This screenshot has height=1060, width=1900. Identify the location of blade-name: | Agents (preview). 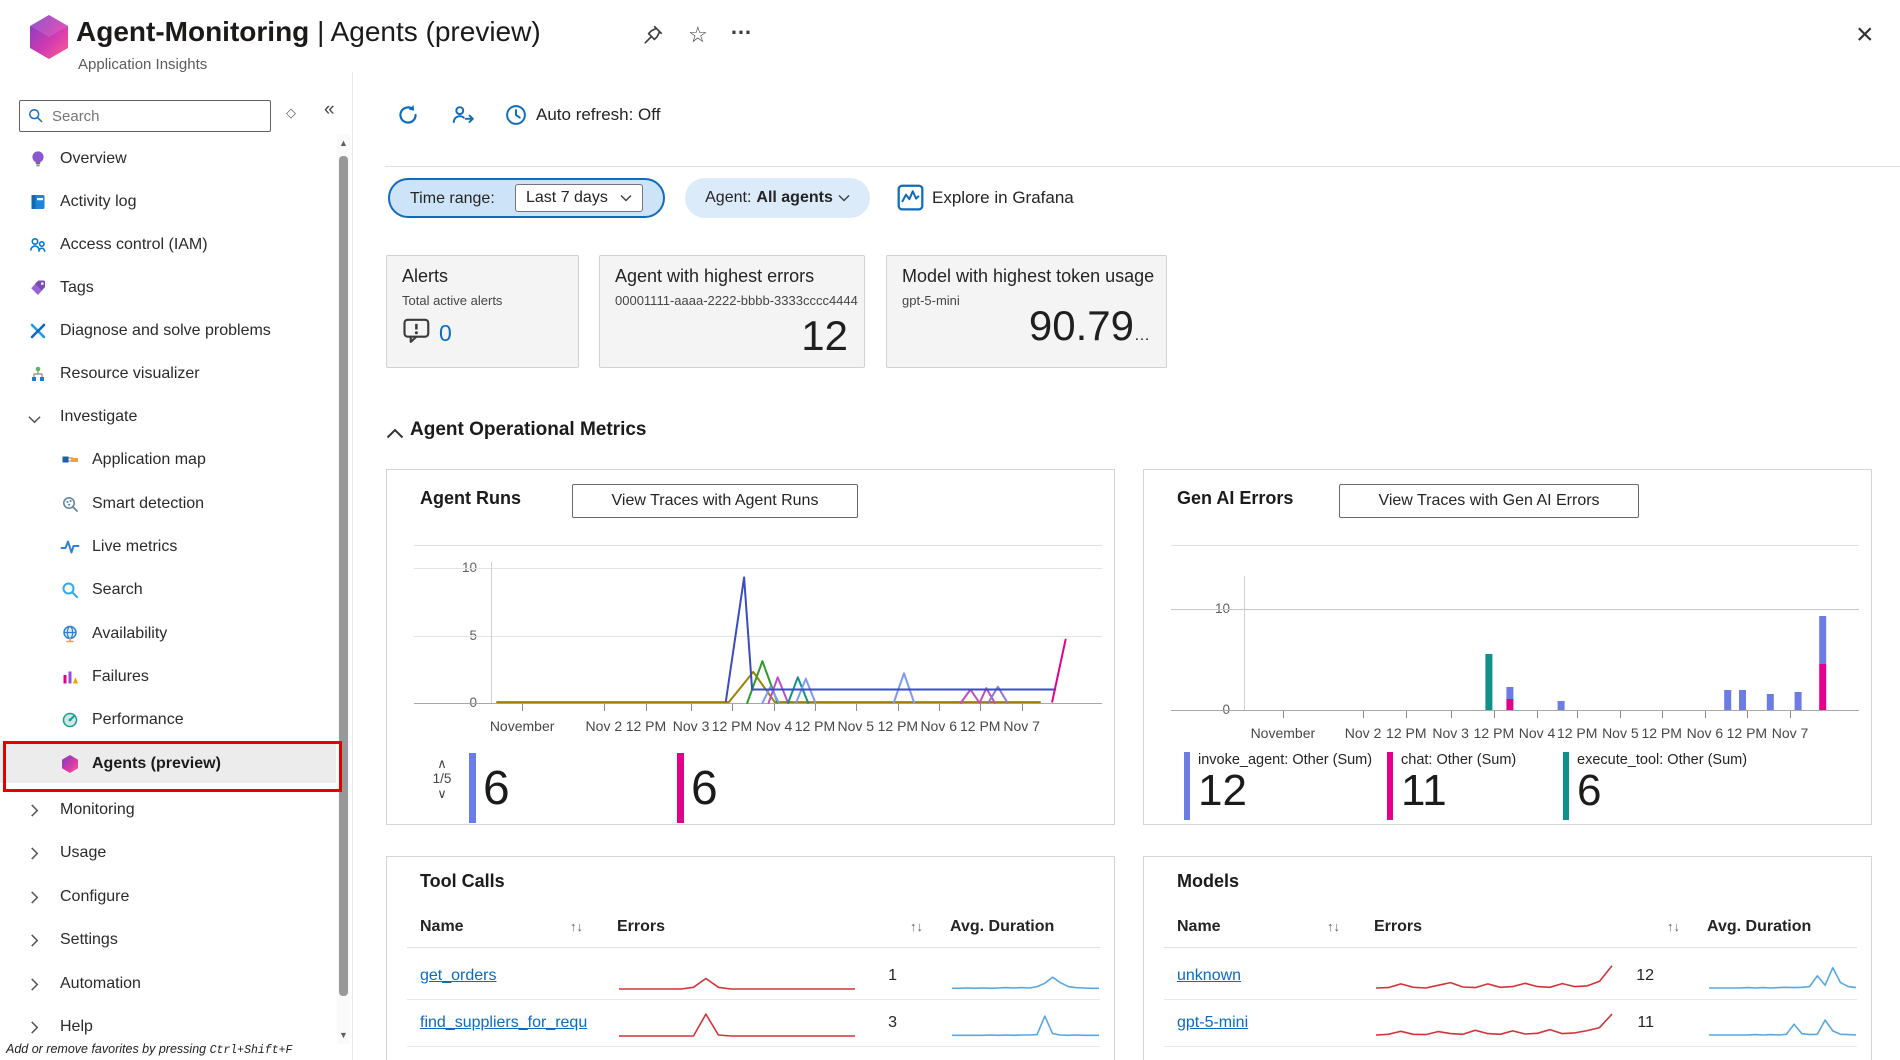
(429, 31).